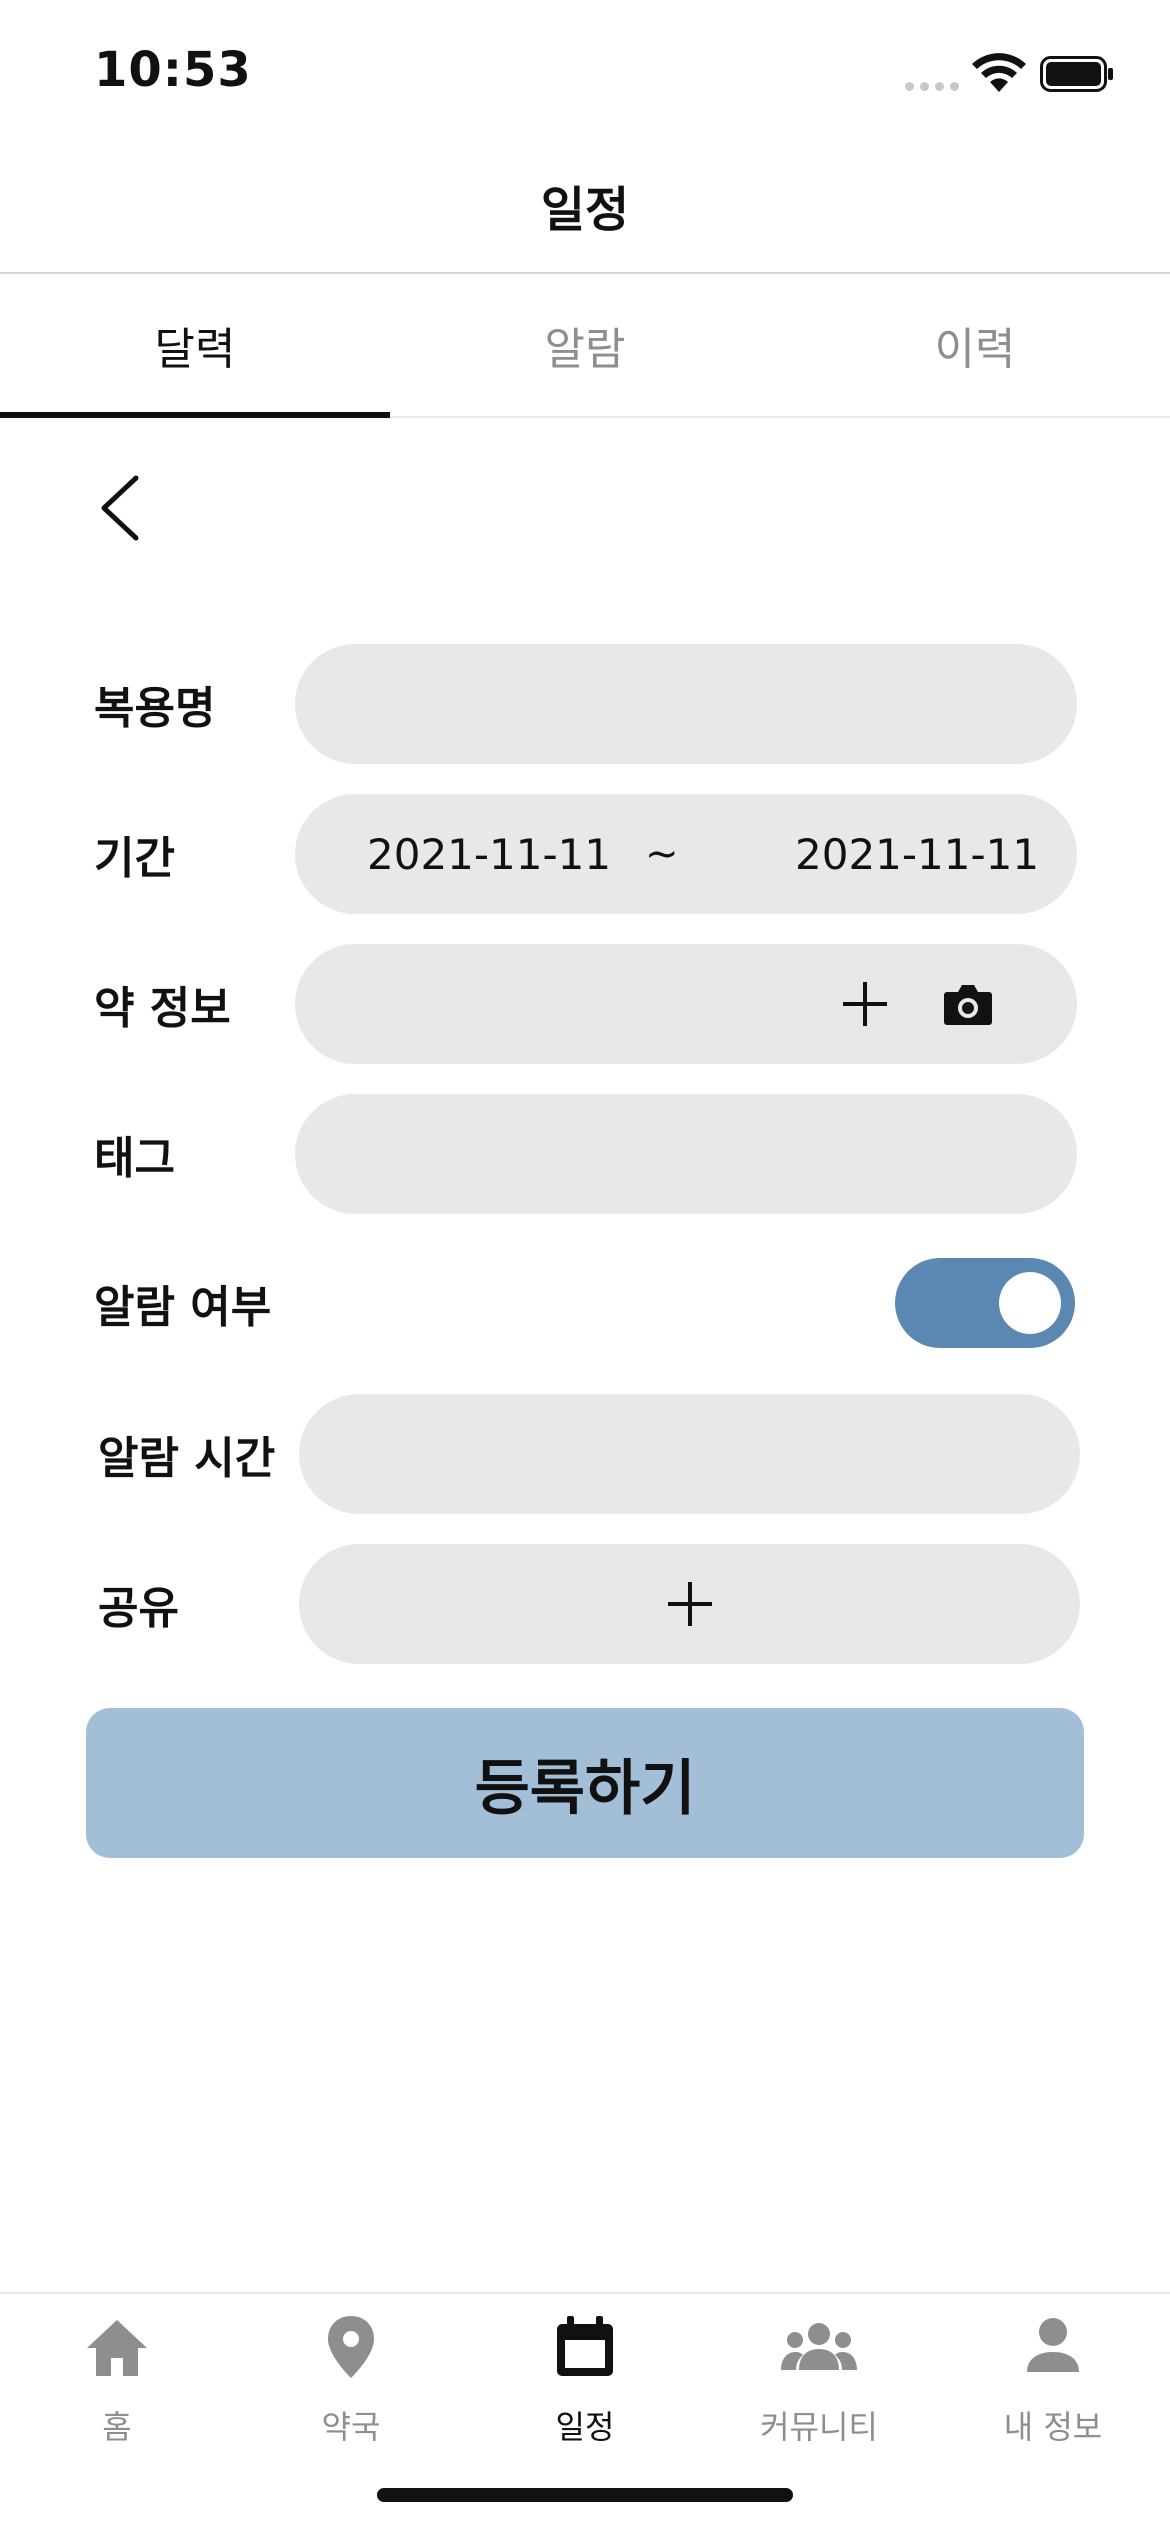 This screenshot has width=1170, height=2534. I want to click on register-button: 등록하기, so click(585, 1783).